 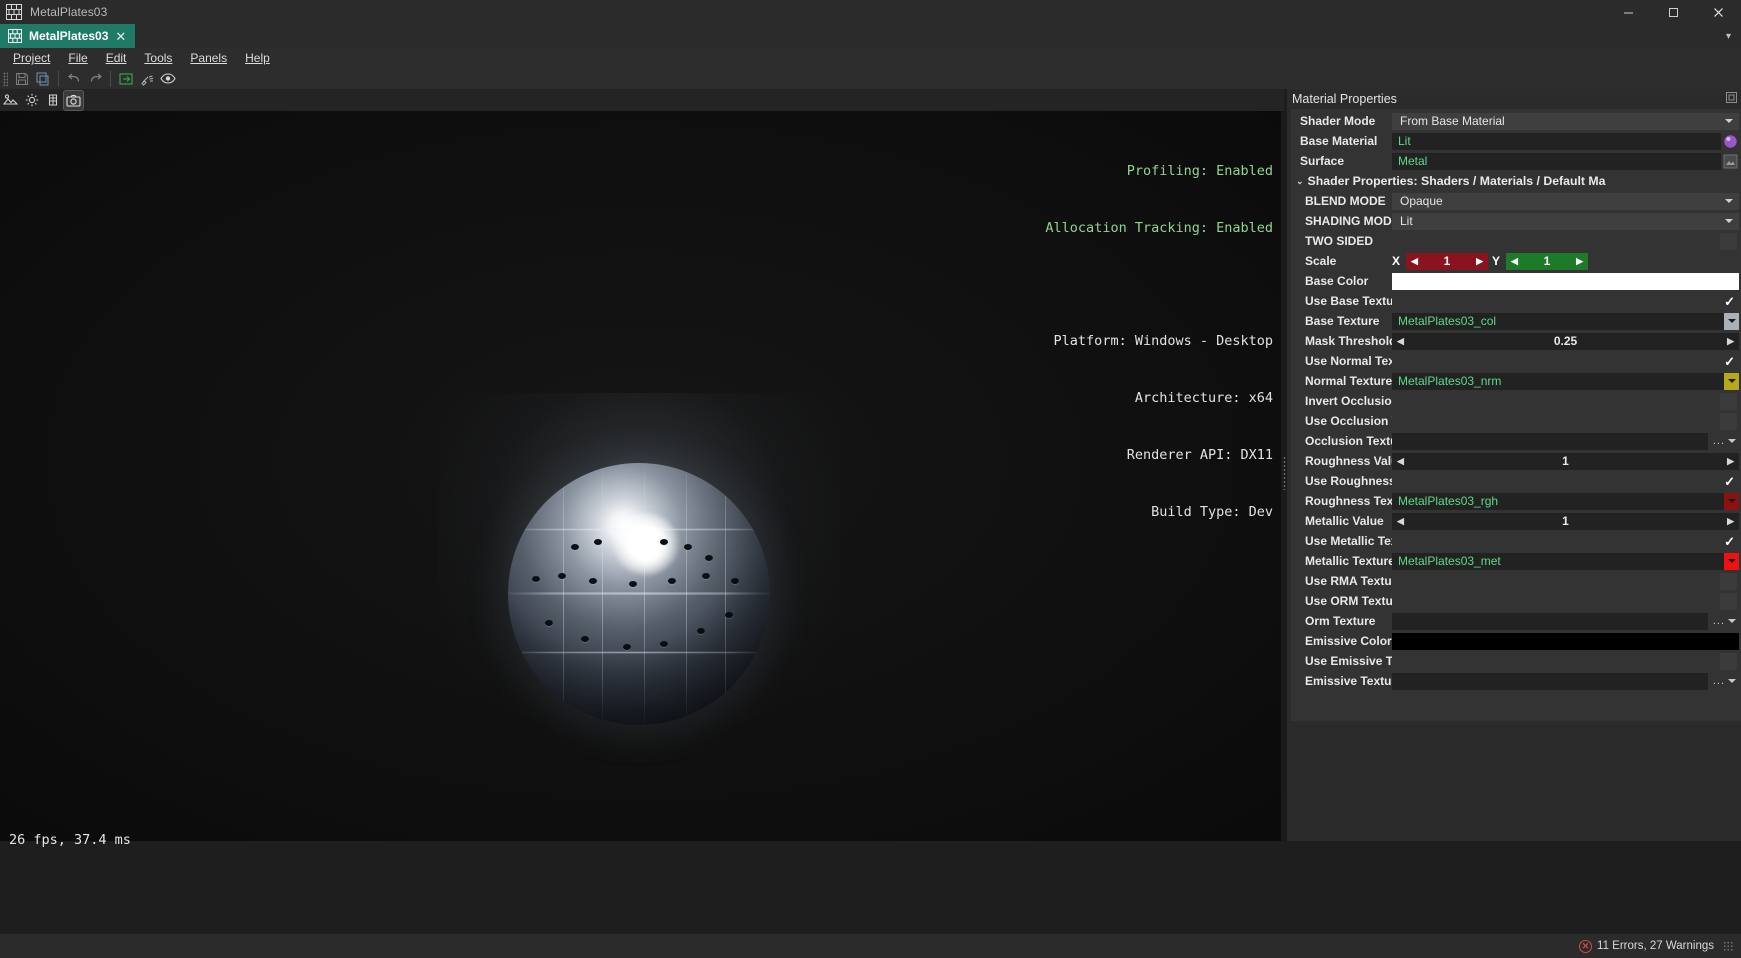 What do you see at coordinates (1450, 381) in the screenshot?
I see `normal-texture-value: MetalPlates03_nrm` at bounding box center [1450, 381].